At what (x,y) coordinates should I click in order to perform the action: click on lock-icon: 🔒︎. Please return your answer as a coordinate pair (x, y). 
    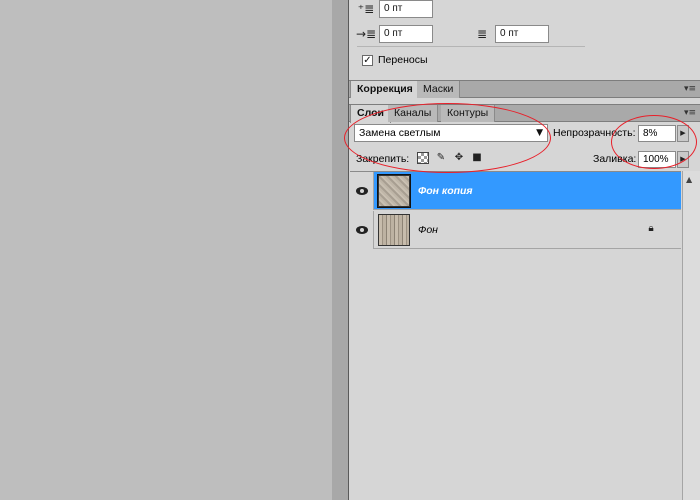
    Looking at the image, I should click on (651, 228).